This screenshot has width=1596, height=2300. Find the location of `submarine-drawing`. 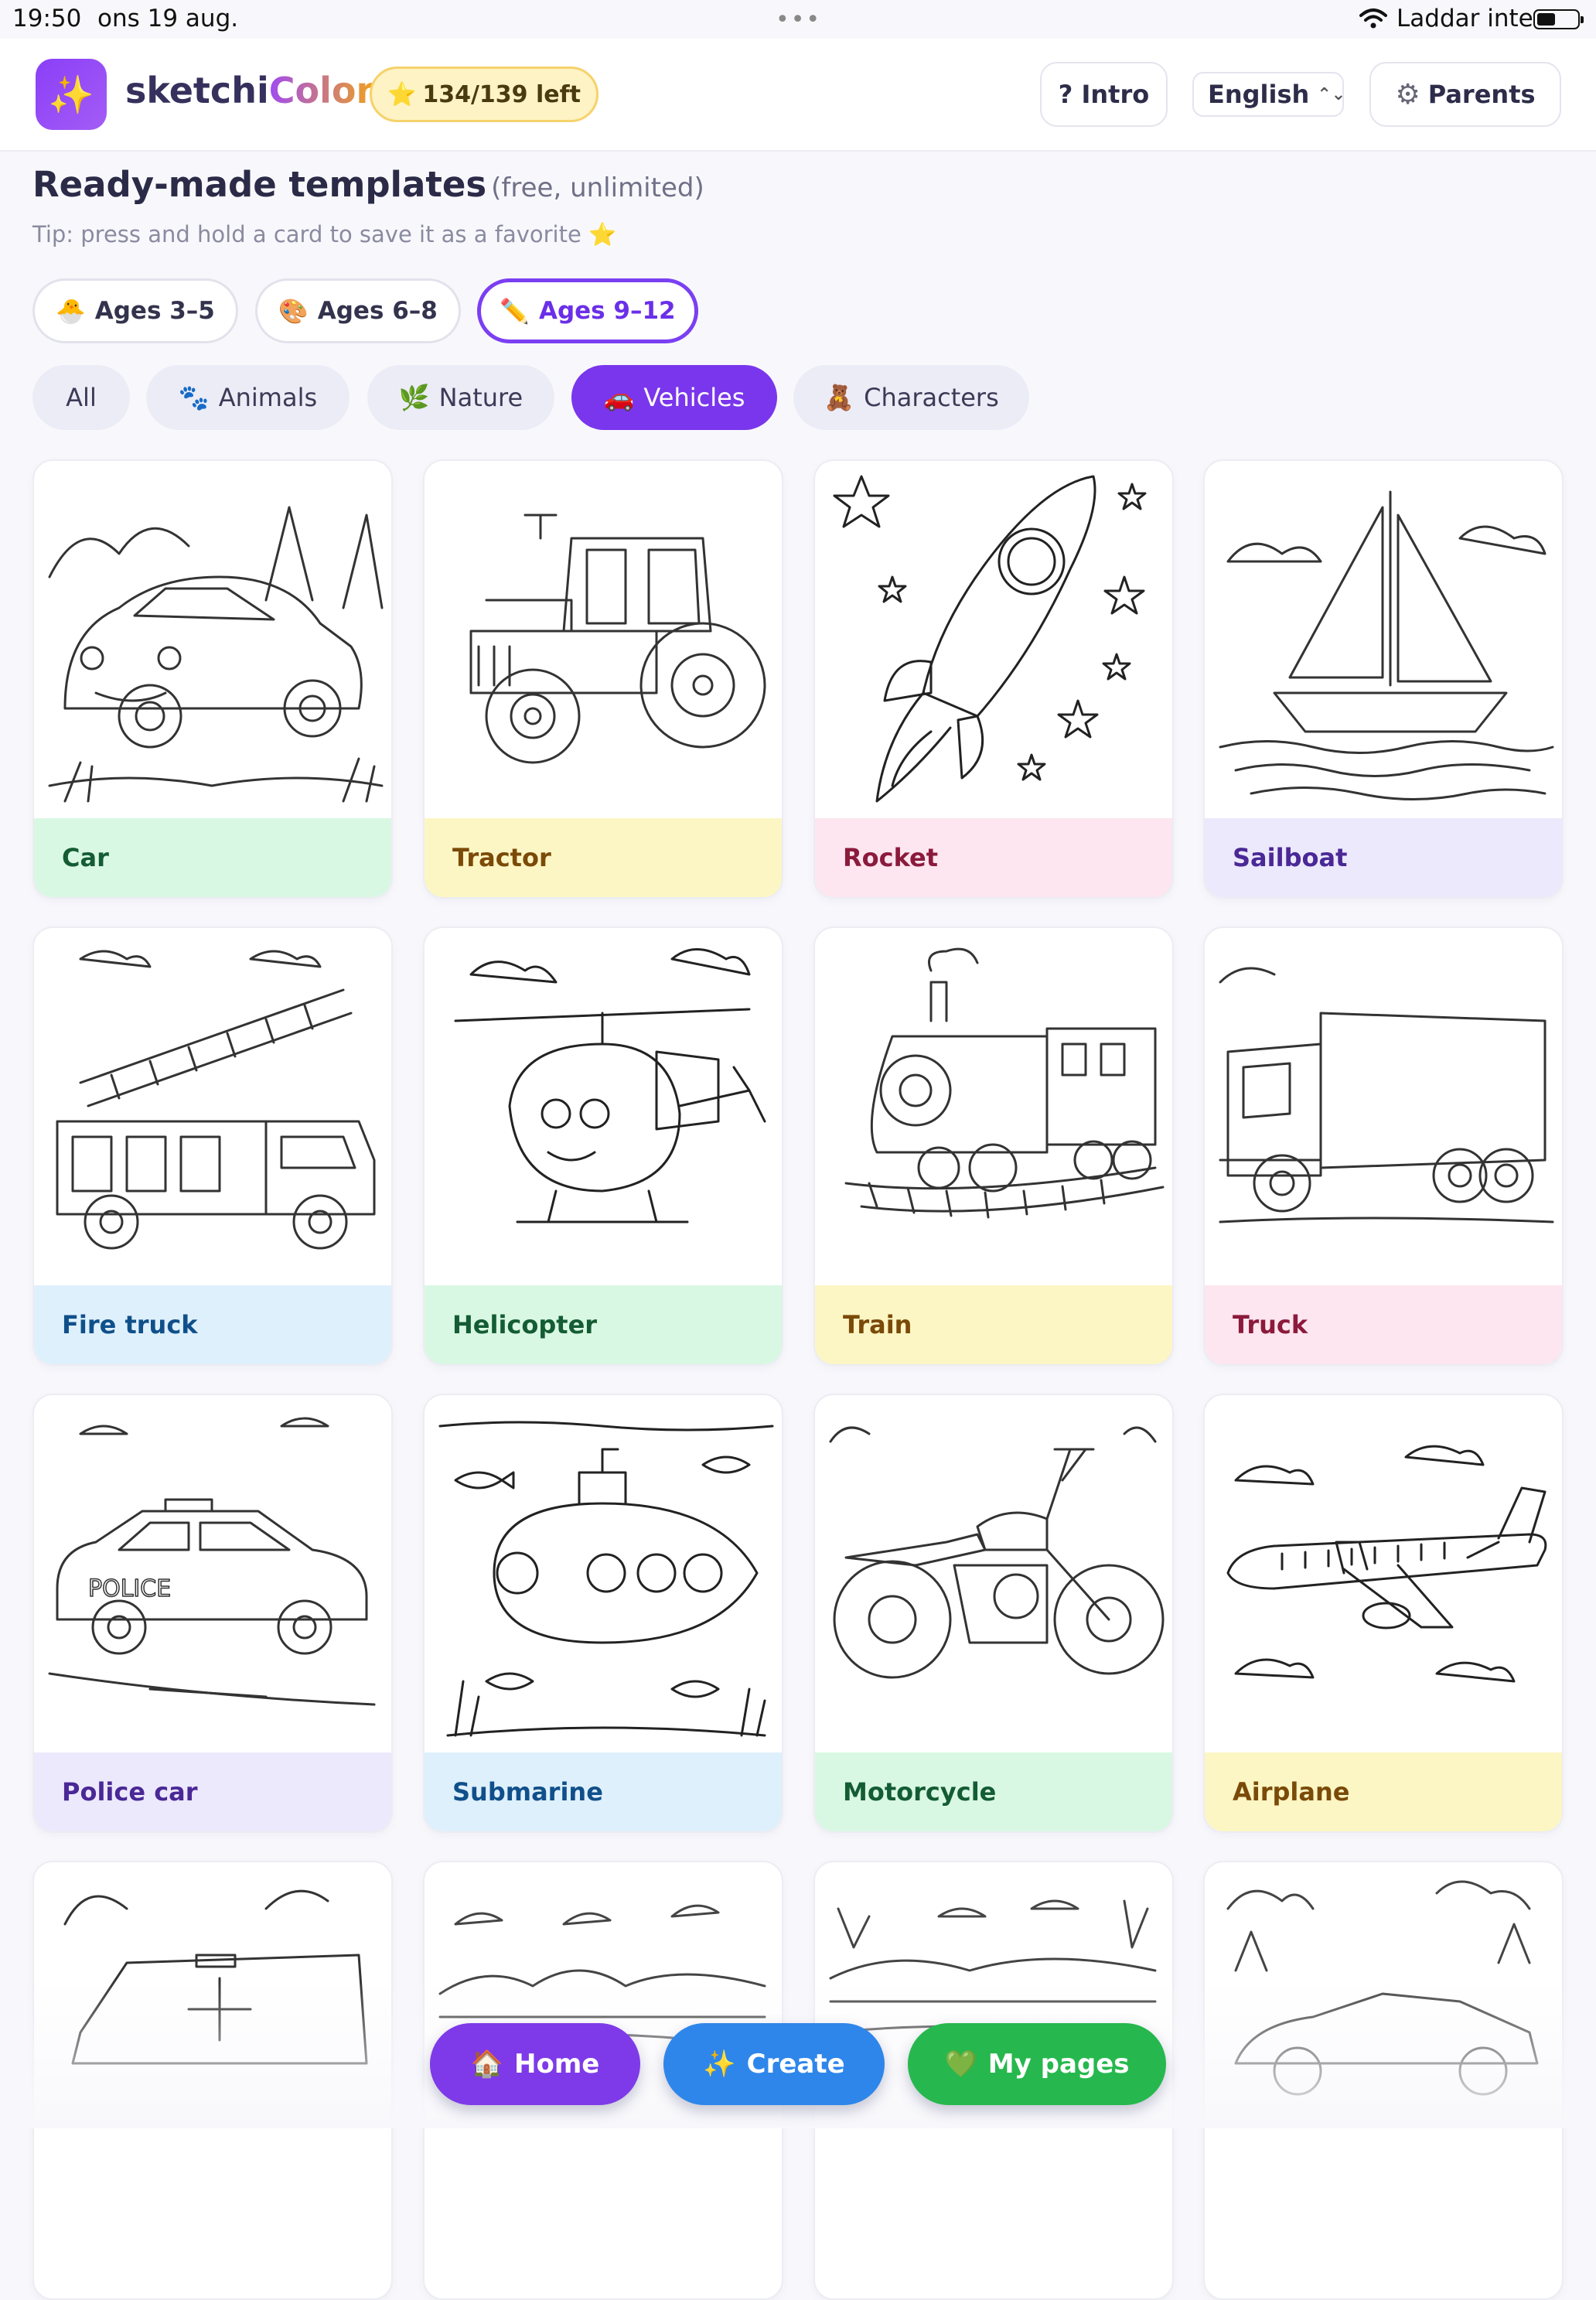

submarine-drawing is located at coordinates (603, 1573).